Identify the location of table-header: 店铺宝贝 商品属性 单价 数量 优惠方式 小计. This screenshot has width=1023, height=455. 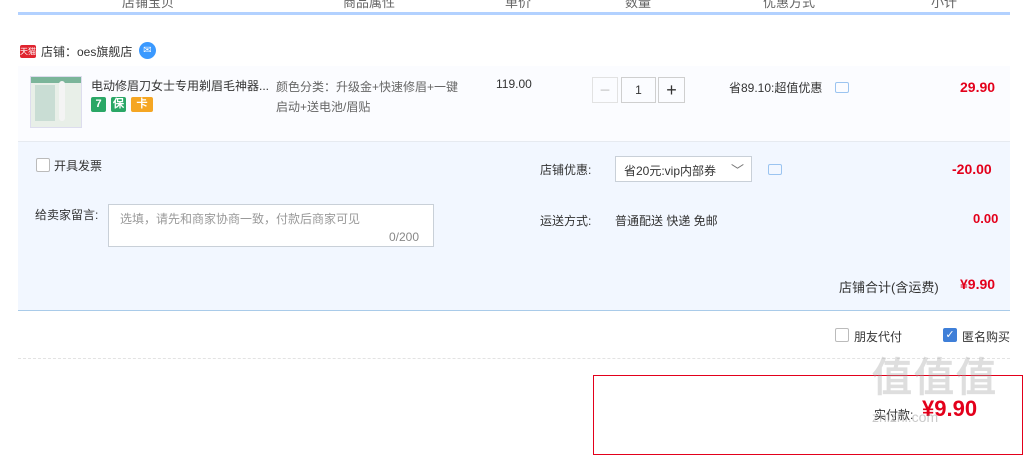
(514, 7).